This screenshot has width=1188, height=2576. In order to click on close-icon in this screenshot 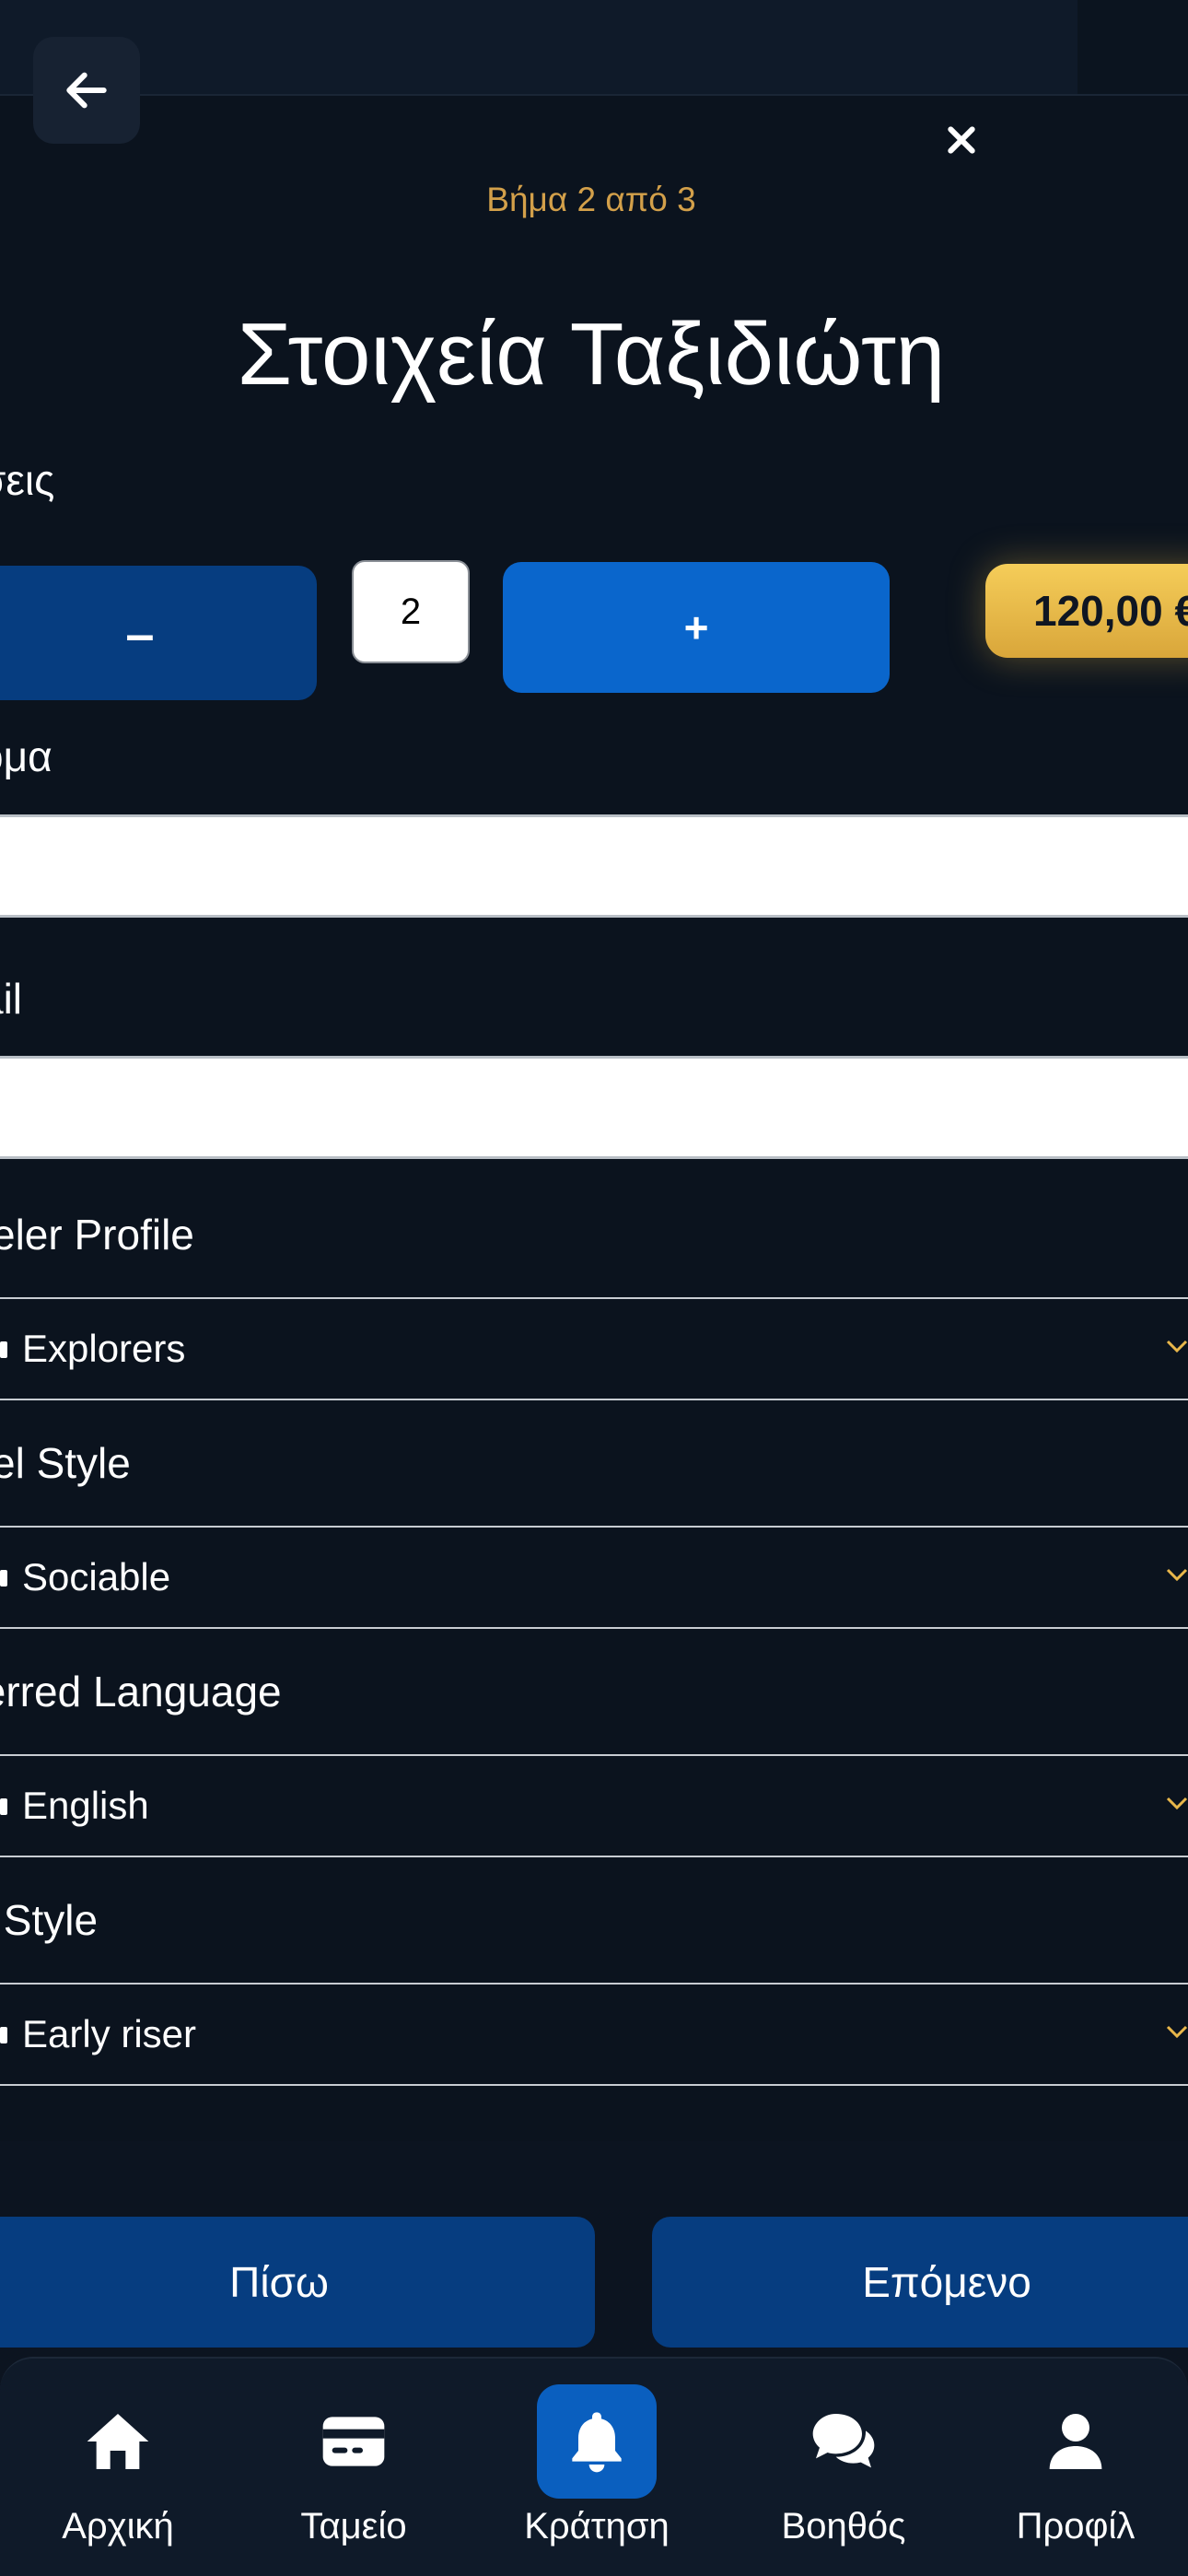, I will do `click(961, 140)`.